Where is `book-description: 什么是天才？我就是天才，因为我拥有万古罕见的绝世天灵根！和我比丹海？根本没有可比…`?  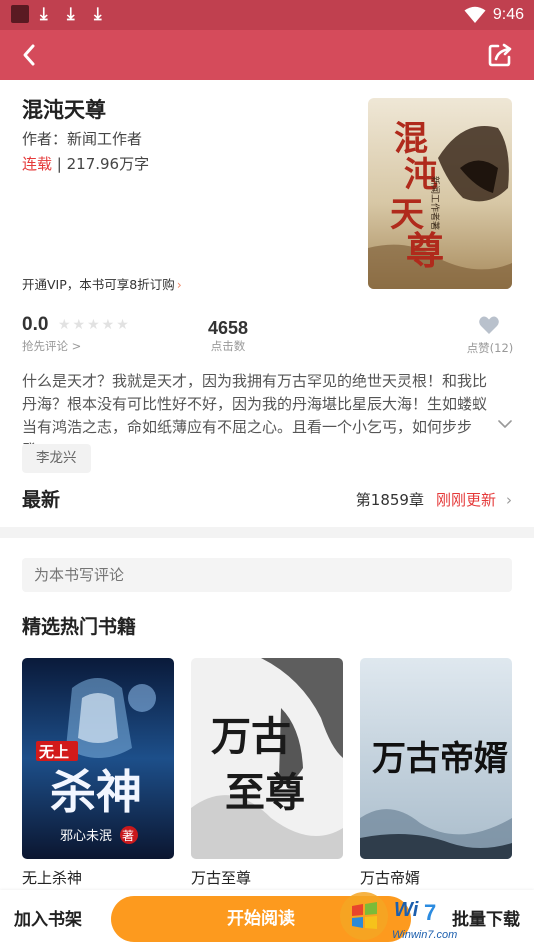 book-description: 什么是天才？我就是天才，因为我拥有万古罕见的绝世天灵根！和我比丹海？根本没有可比… is located at coordinates (257, 416).